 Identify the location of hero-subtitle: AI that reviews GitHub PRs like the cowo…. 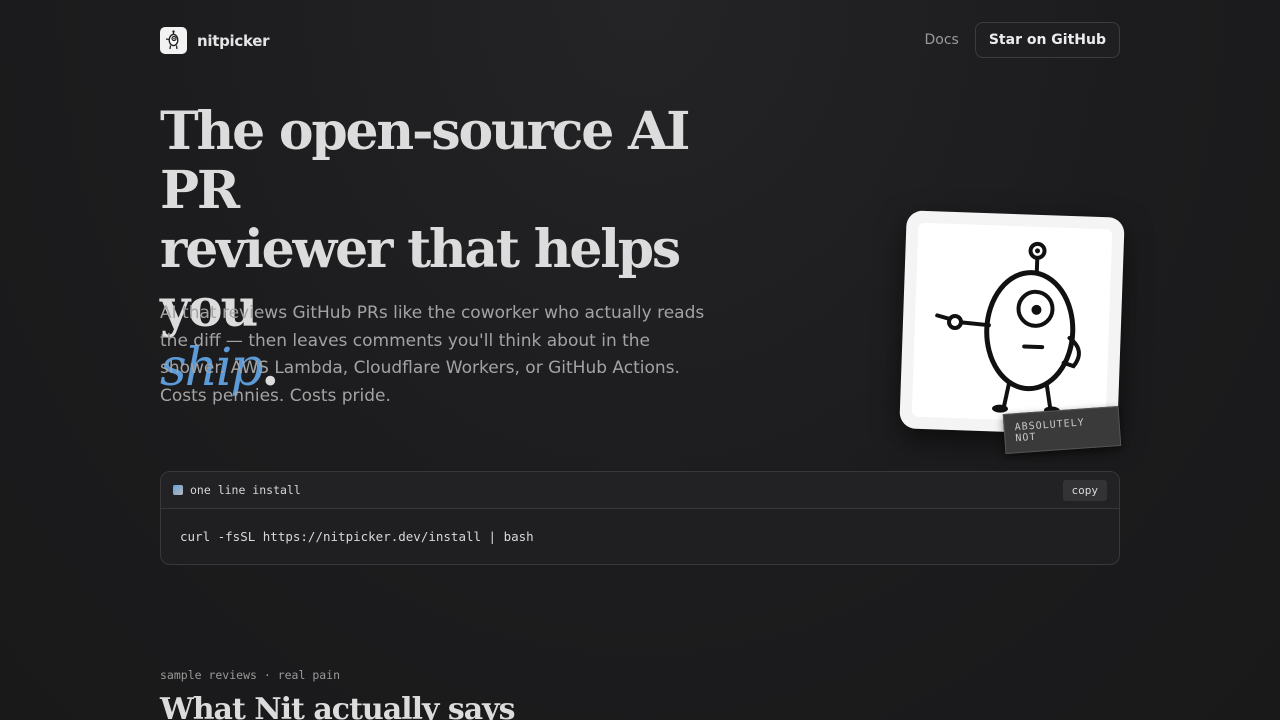
(432, 355).